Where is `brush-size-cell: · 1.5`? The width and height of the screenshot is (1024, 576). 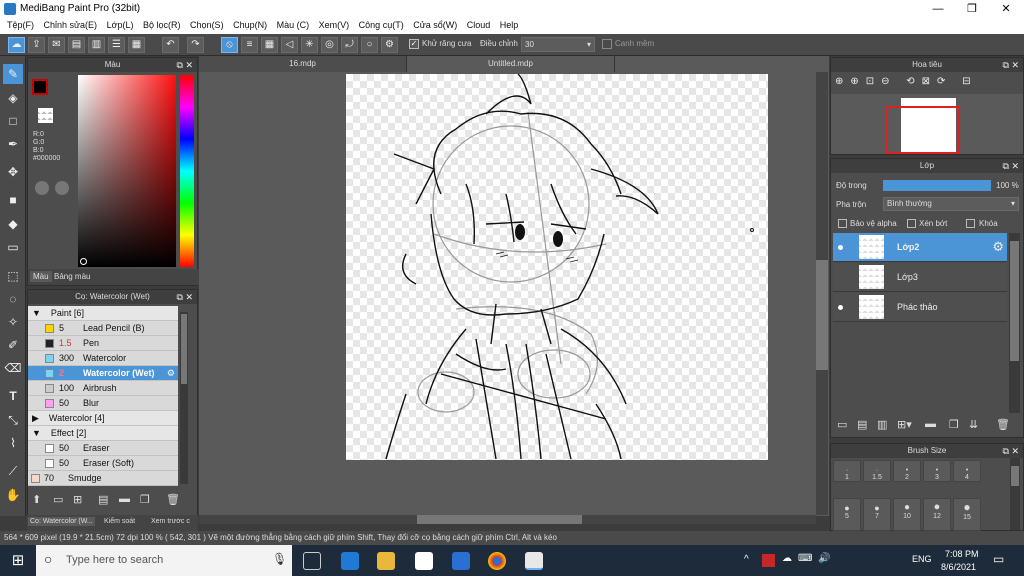 brush-size-cell: · 1.5 is located at coordinates (877, 471).